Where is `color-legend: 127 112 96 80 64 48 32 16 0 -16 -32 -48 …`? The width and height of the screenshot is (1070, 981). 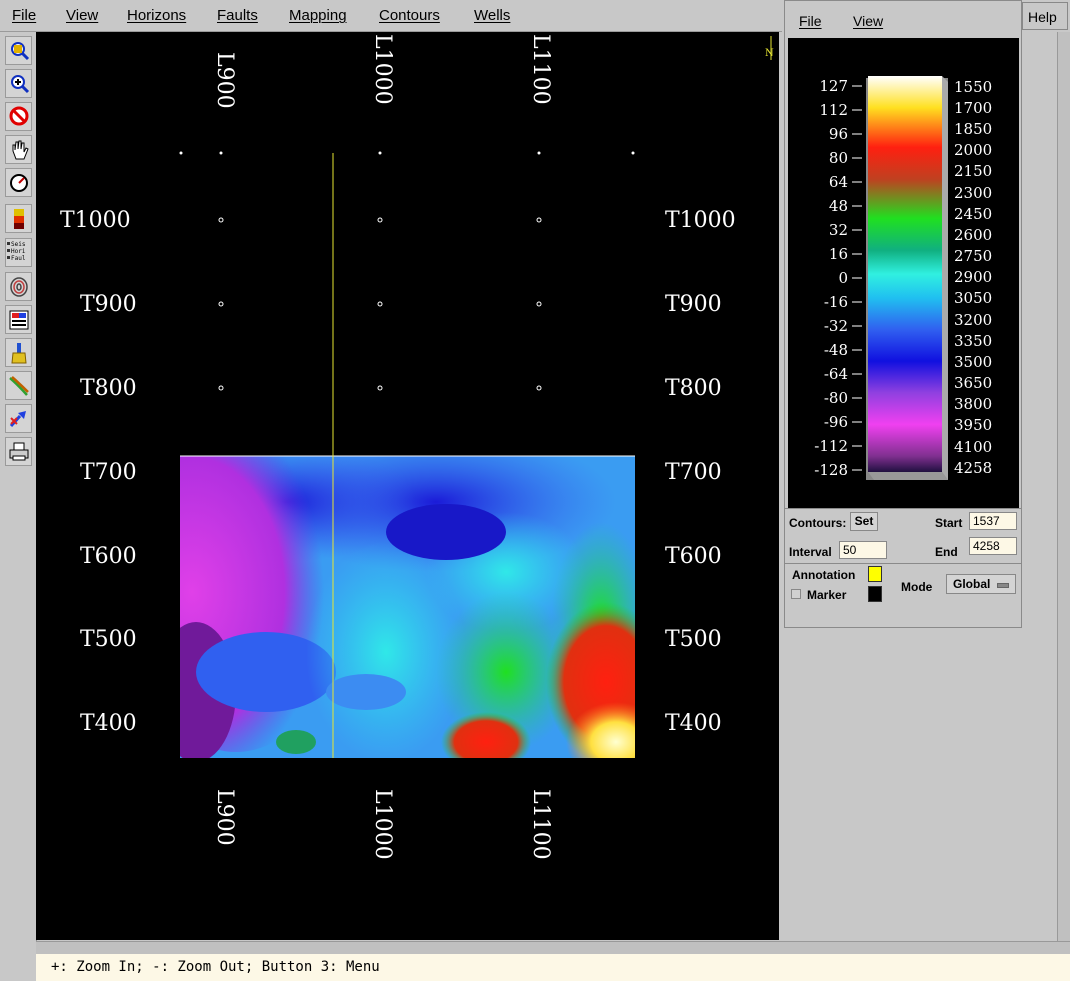 color-legend: 127 112 96 80 64 48 32 16 0 -16 -32 -48 … is located at coordinates (903, 273).